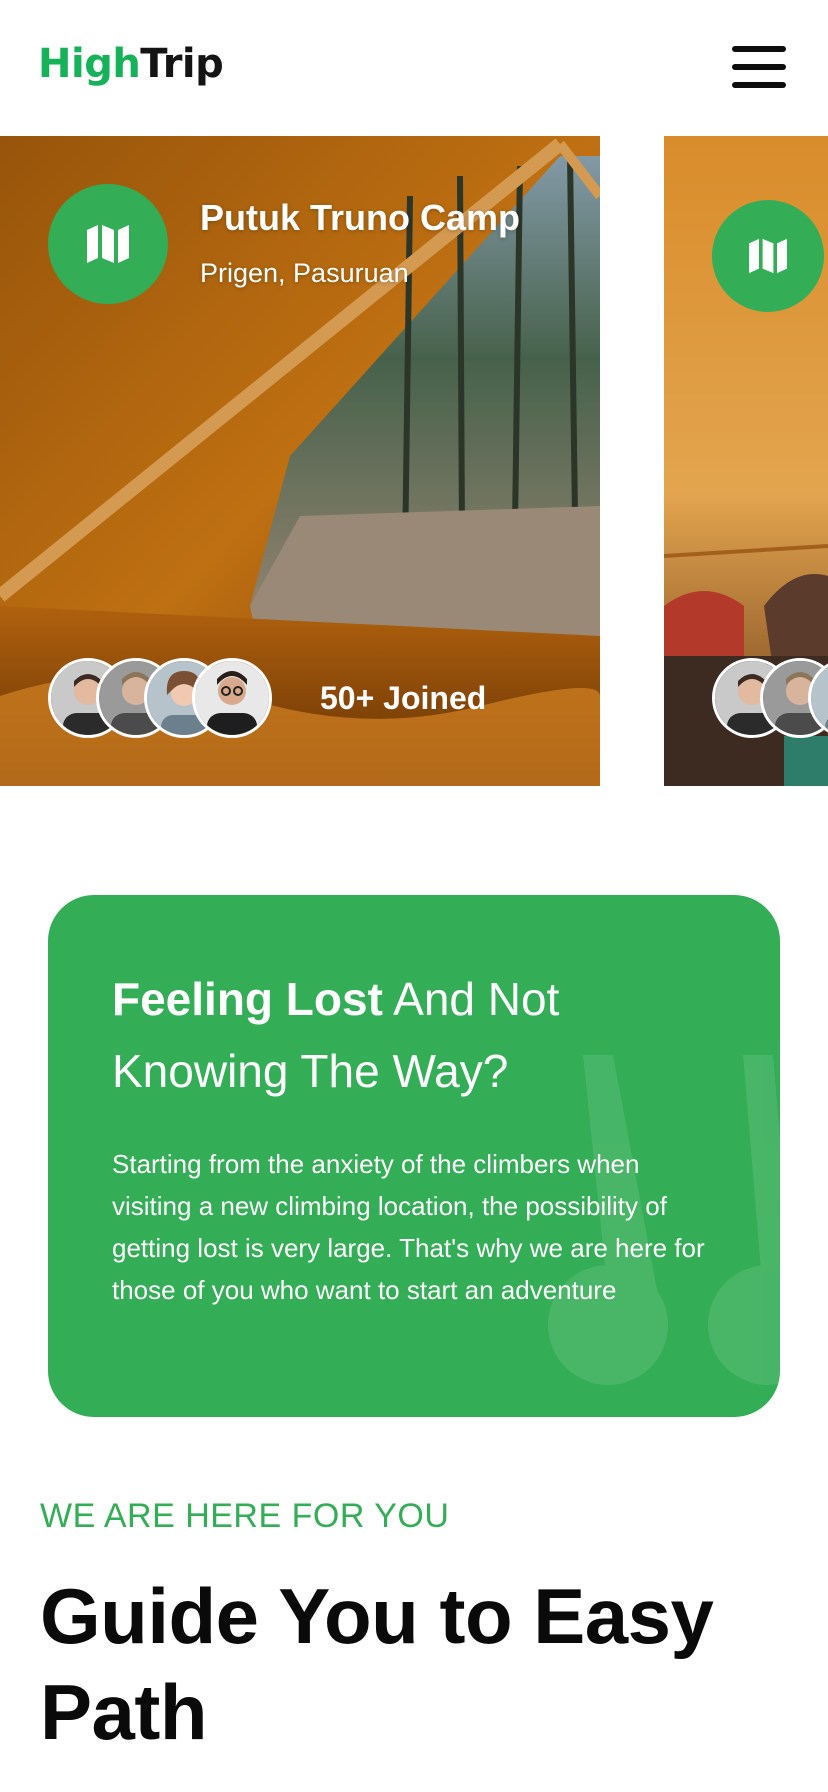 This screenshot has height=1792, width=828. I want to click on card-location: Prigen, Pasuruan, so click(304, 273).